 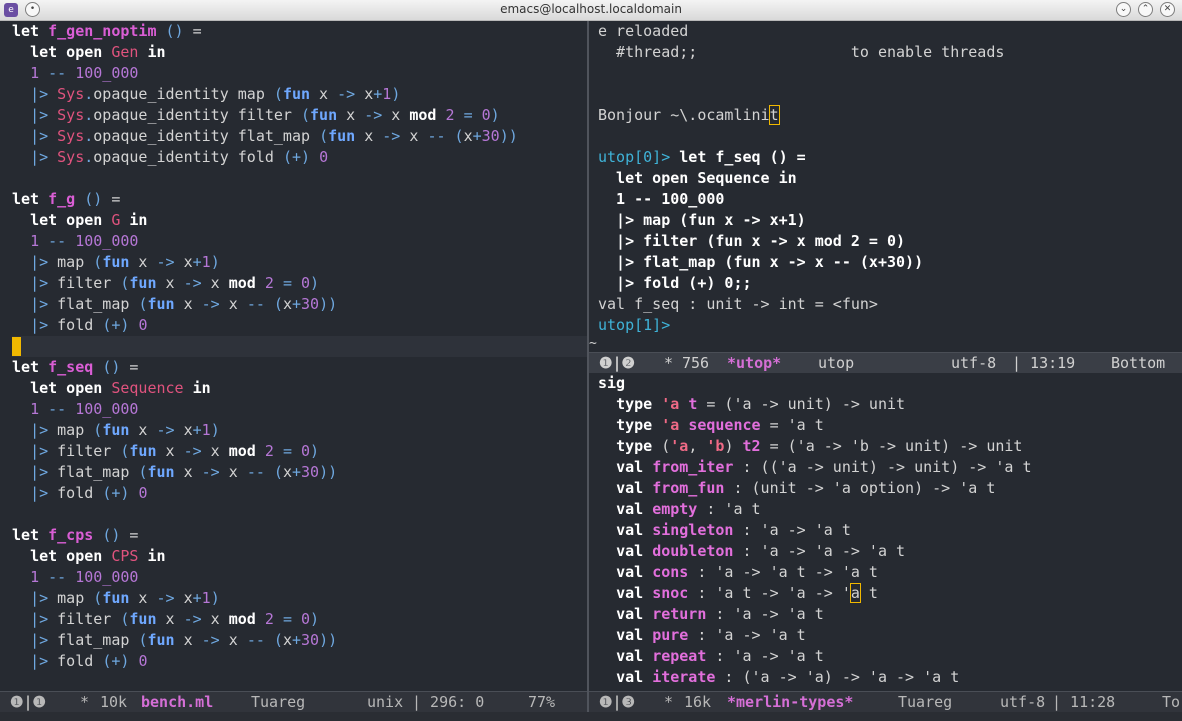 I want to click on code-line: #thread;; to enable threads, so click(x=890, y=52).